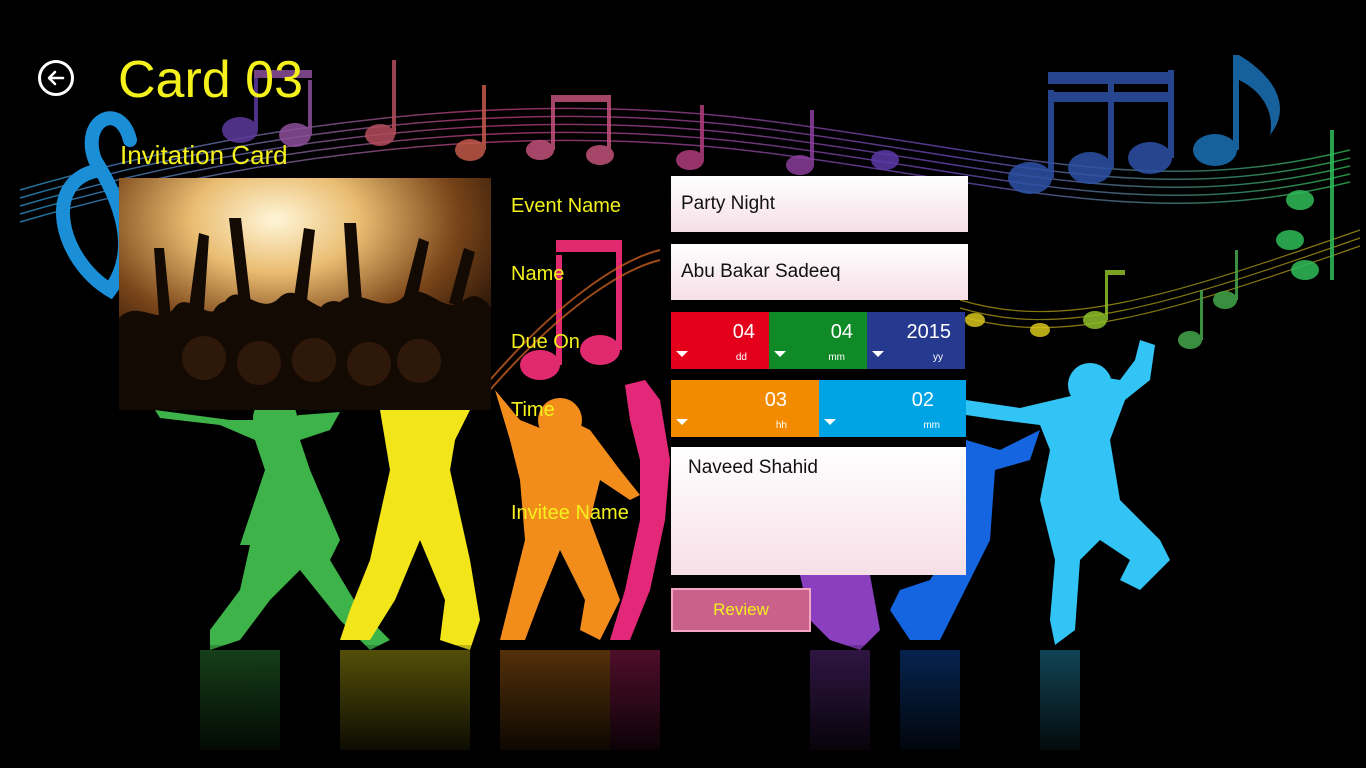 The width and height of the screenshot is (1366, 768). I want to click on hour-value: 03, so click(775, 400).